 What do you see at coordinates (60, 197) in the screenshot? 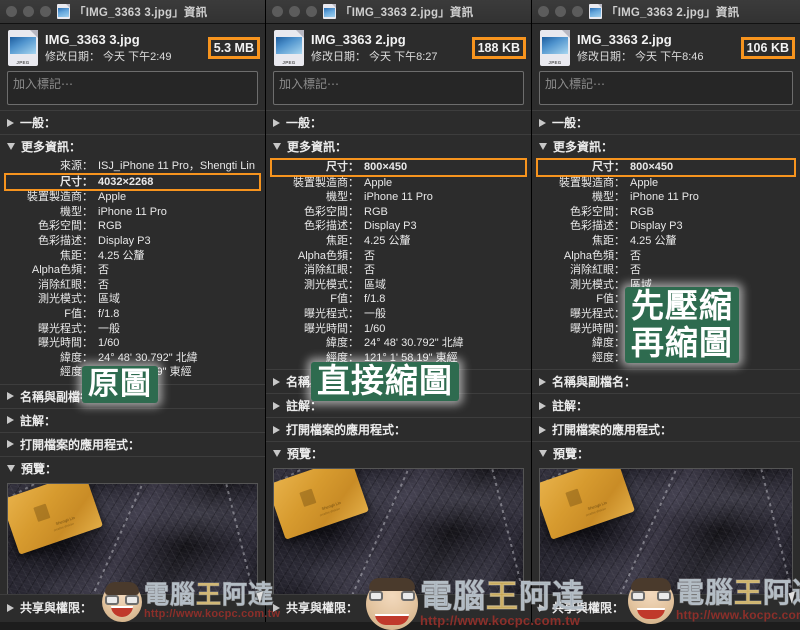
I see `metadata-key: 裝置製造商：` at bounding box center [60, 197].